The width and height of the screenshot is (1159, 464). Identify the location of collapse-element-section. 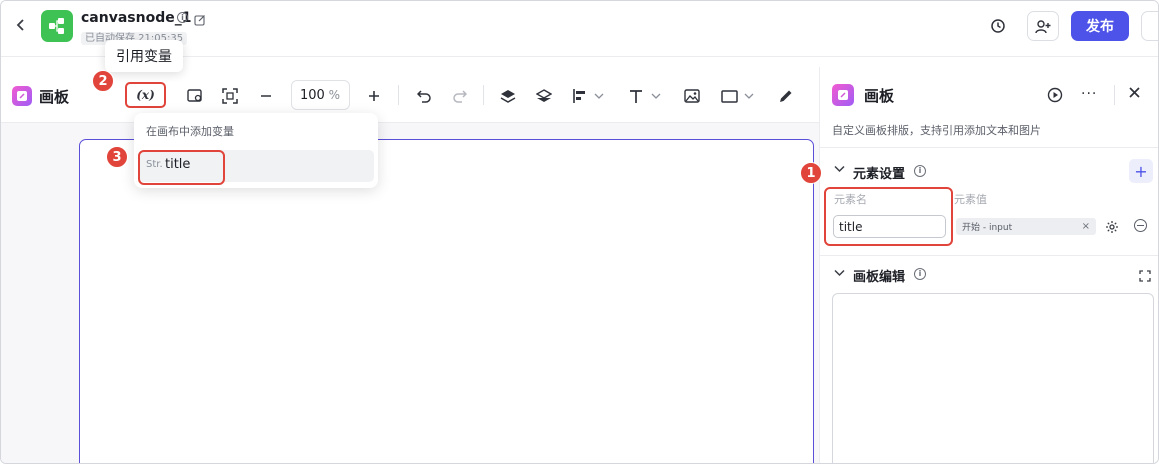
(839, 170).